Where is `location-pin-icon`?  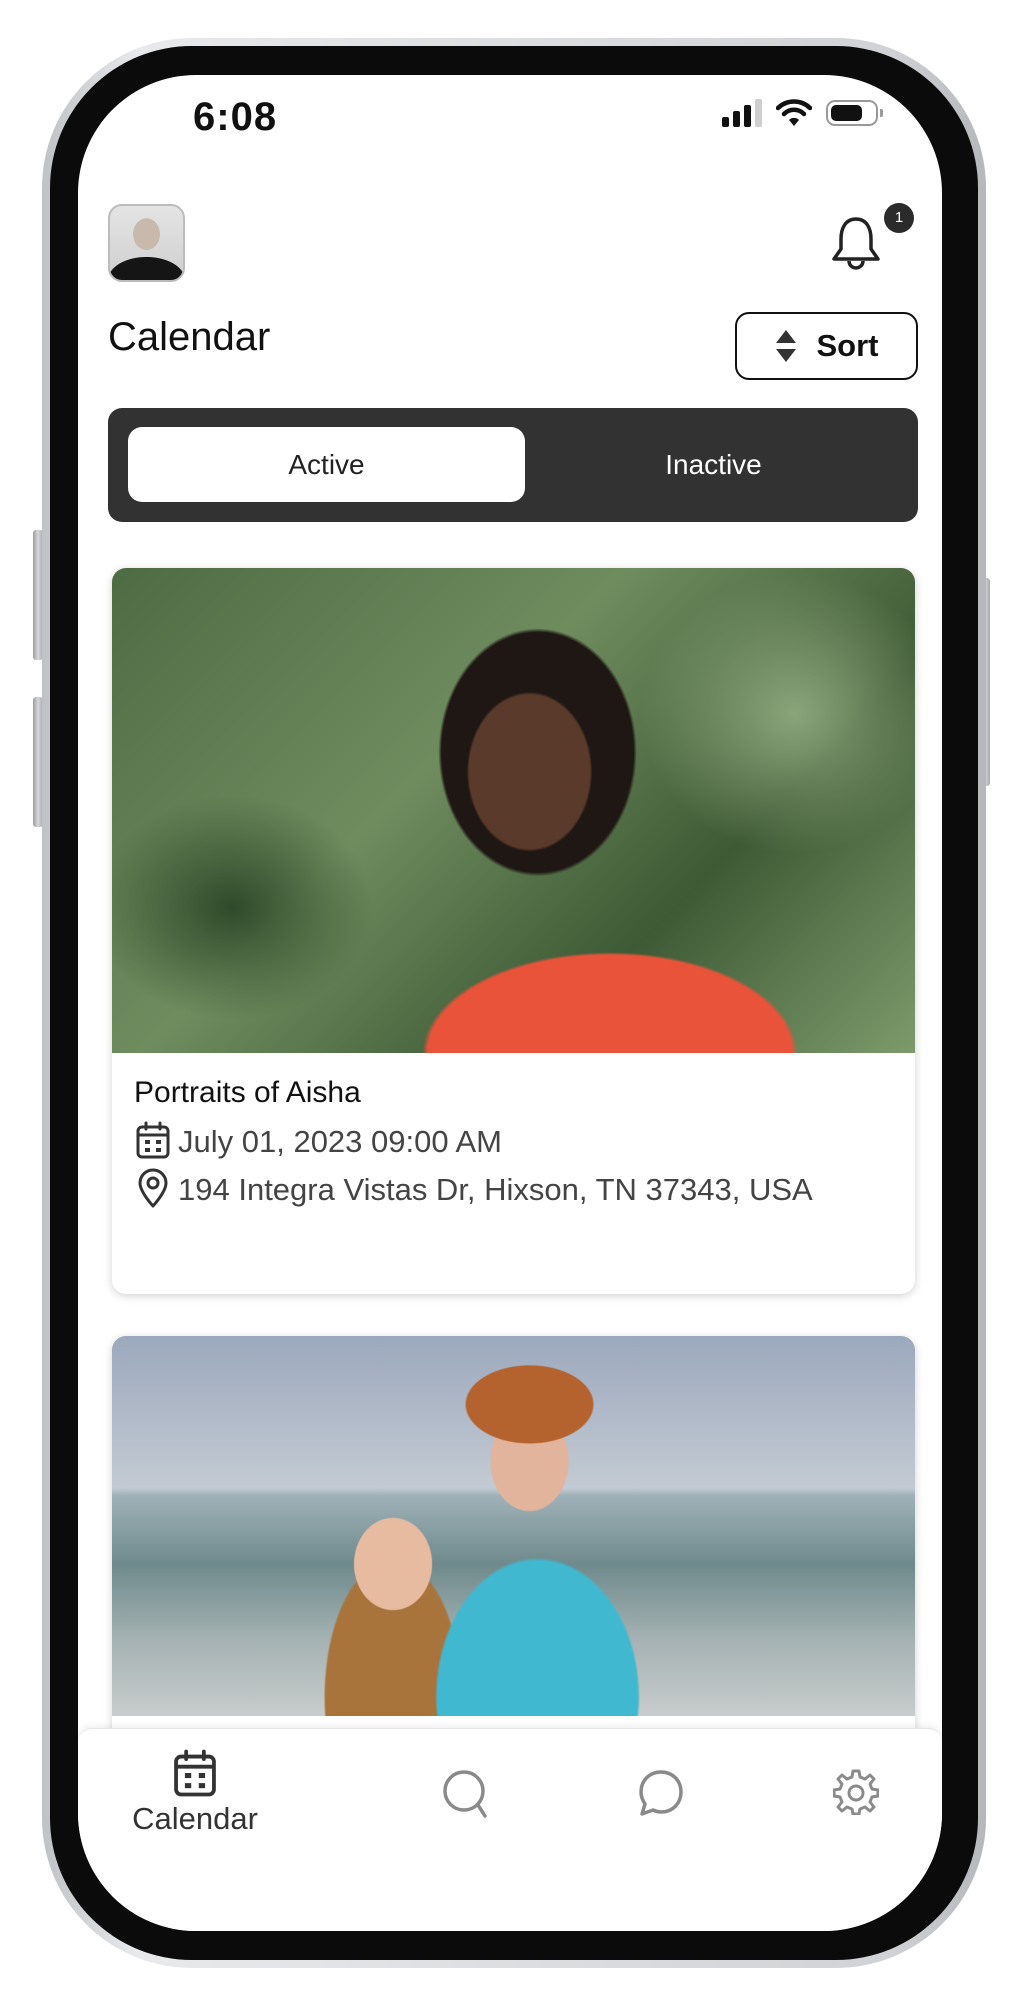
location-pin-icon is located at coordinates (153, 1188).